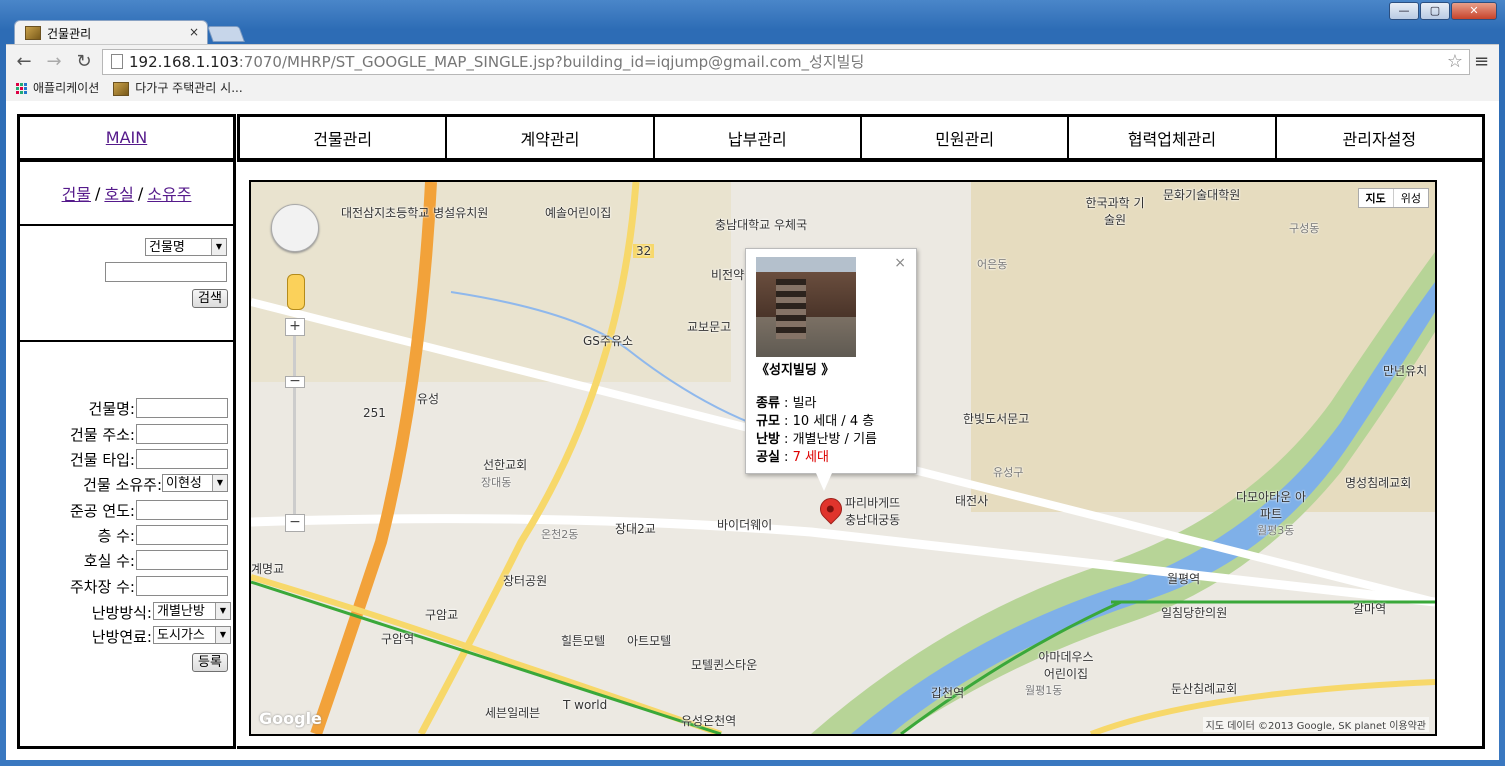 Image resolution: width=1505 pixels, height=766 pixels. What do you see at coordinates (583, 641) in the screenshot?
I see `map-label: 힐튼모텔` at bounding box center [583, 641].